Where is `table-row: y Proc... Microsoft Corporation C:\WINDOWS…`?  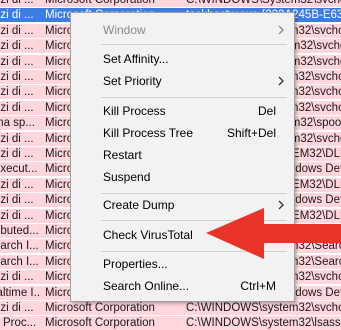
table-row: y Proc... Microsoft Corporation C:\WINDOWS… is located at coordinates (170, 323).